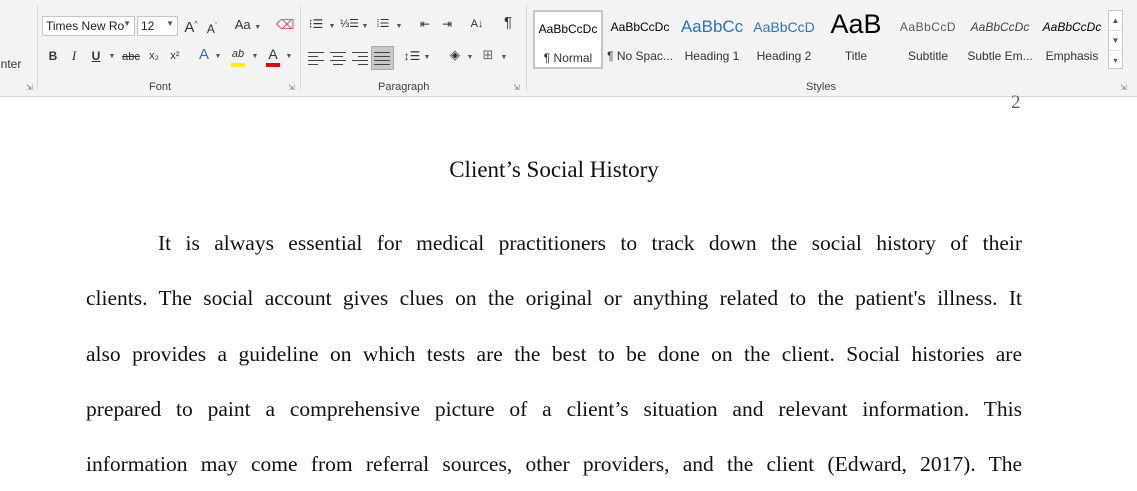 The height and width of the screenshot is (491, 1137). What do you see at coordinates (856, 56) in the screenshot?
I see `style-name: Title` at bounding box center [856, 56].